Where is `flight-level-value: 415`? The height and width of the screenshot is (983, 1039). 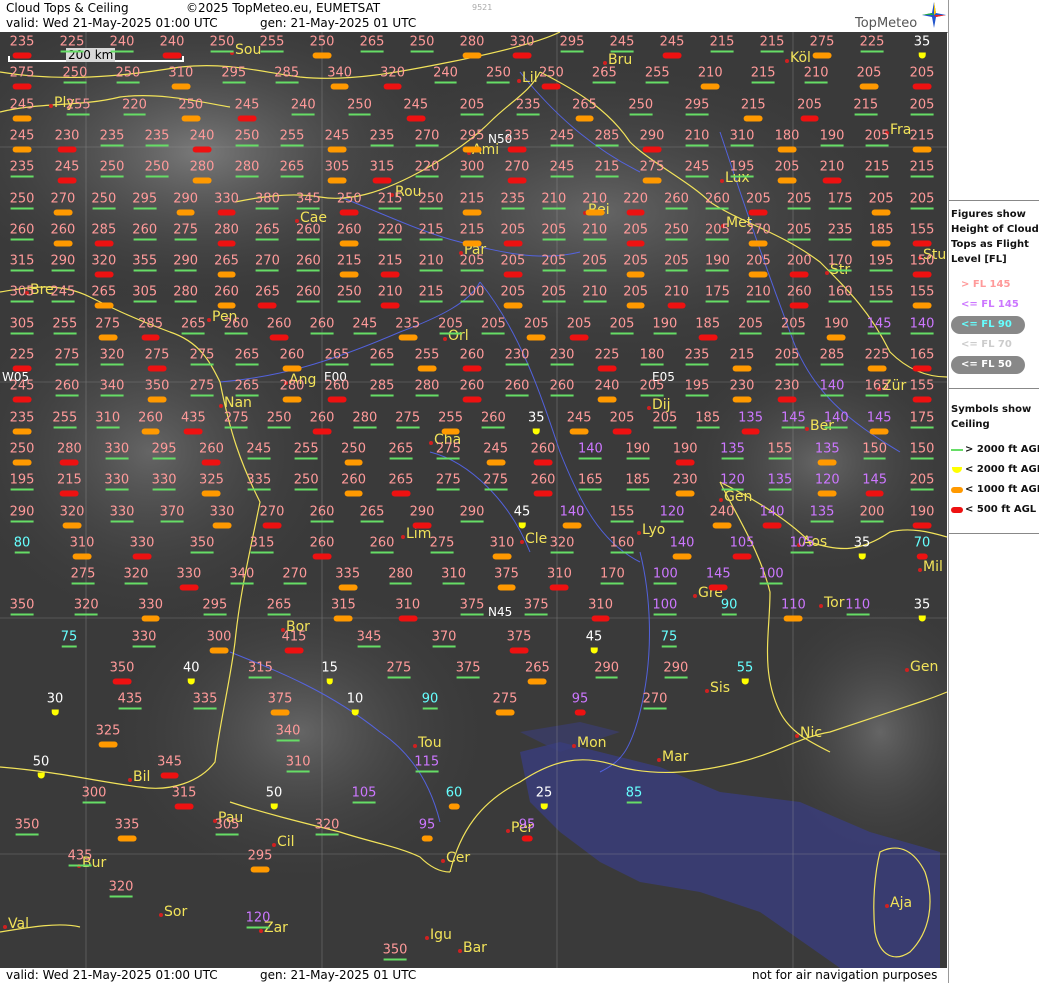
flight-level-value: 415 is located at coordinates (294, 641).